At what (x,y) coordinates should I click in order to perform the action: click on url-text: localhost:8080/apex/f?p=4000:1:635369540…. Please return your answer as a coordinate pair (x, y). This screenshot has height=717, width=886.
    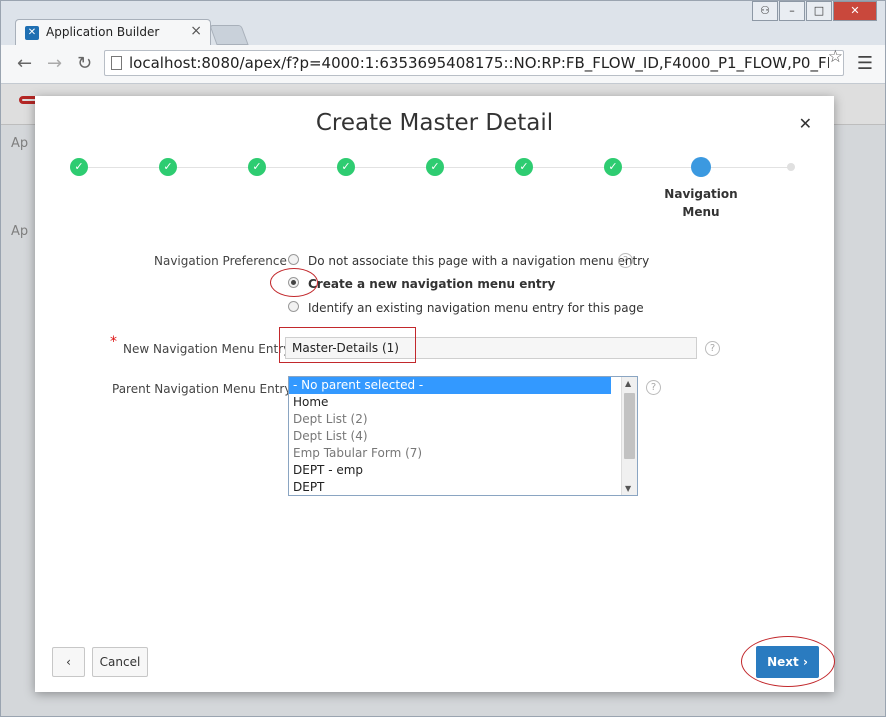
    Looking at the image, I should click on (479, 63).